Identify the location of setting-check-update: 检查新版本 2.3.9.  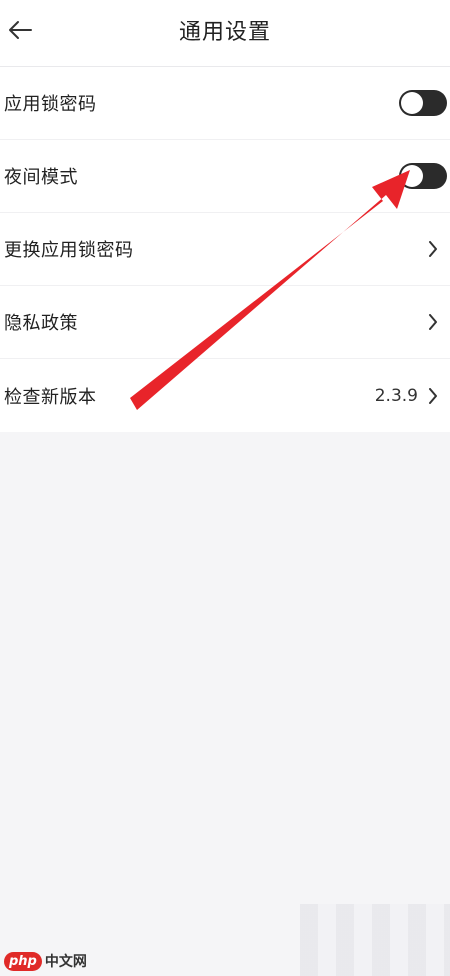
(225, 395).